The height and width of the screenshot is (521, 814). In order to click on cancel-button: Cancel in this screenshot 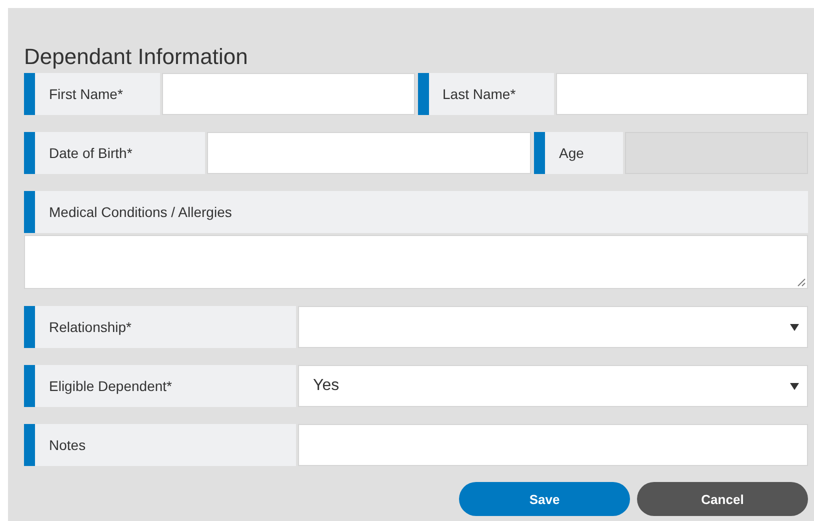, I will do `click(722, 499)`.